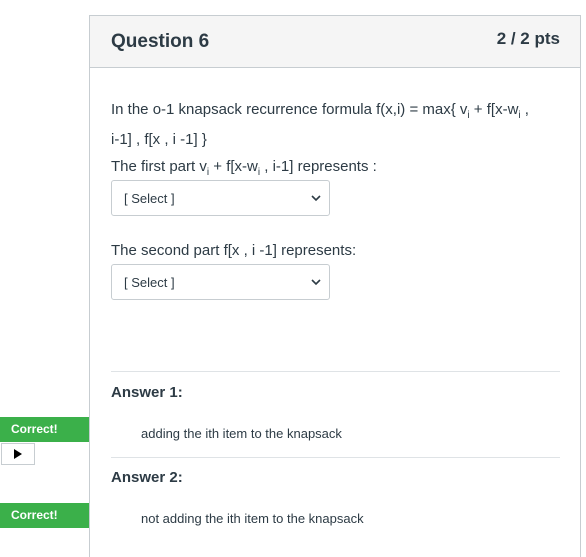 This screenshot has width=586, height=557. I want to click on question-text-part: ,, so click(524, 109).